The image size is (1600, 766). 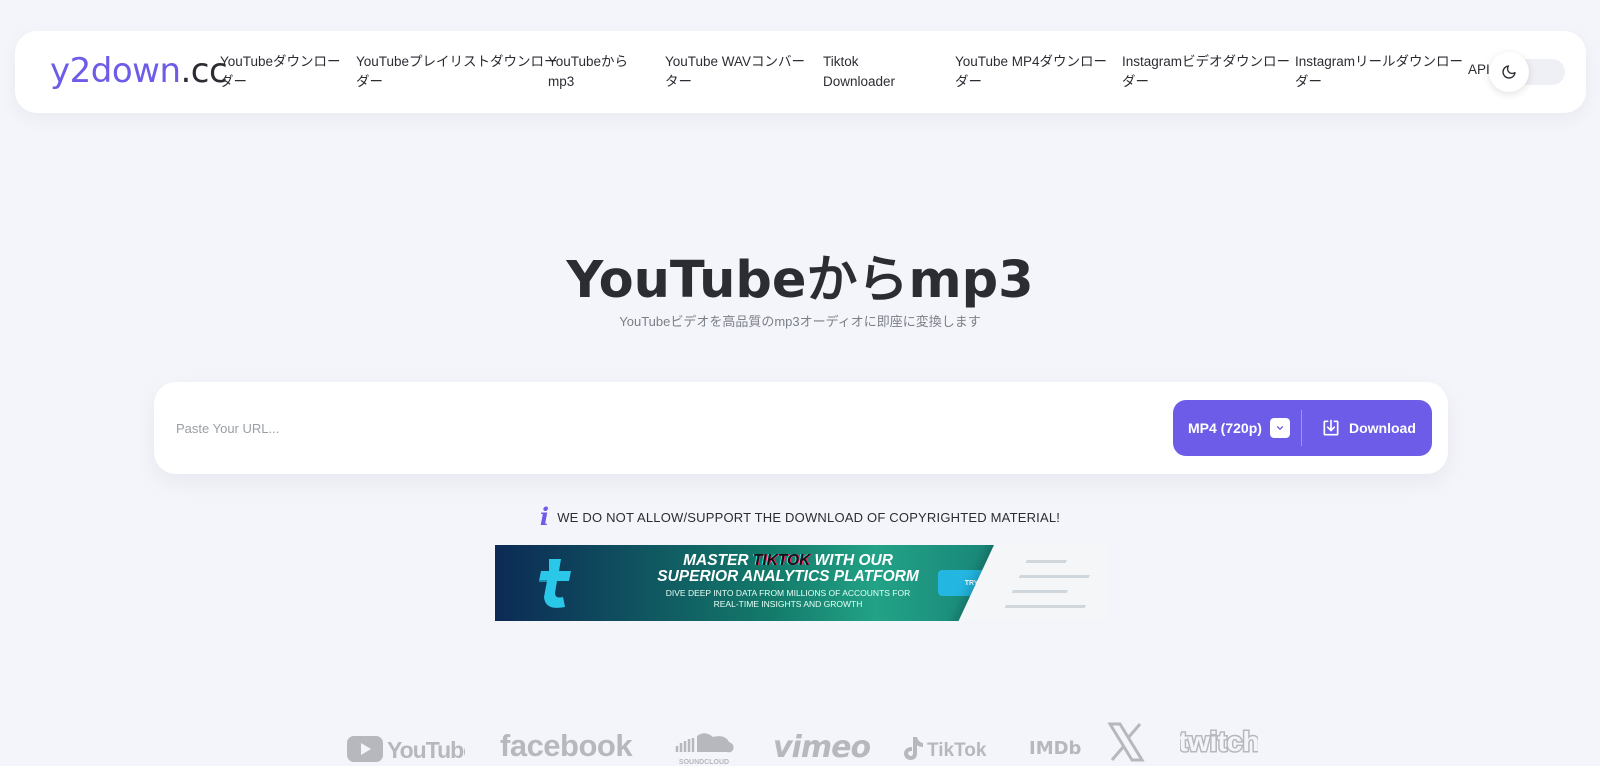 I want to click on nav-label: Tiktok, so click(x=841, y=61).